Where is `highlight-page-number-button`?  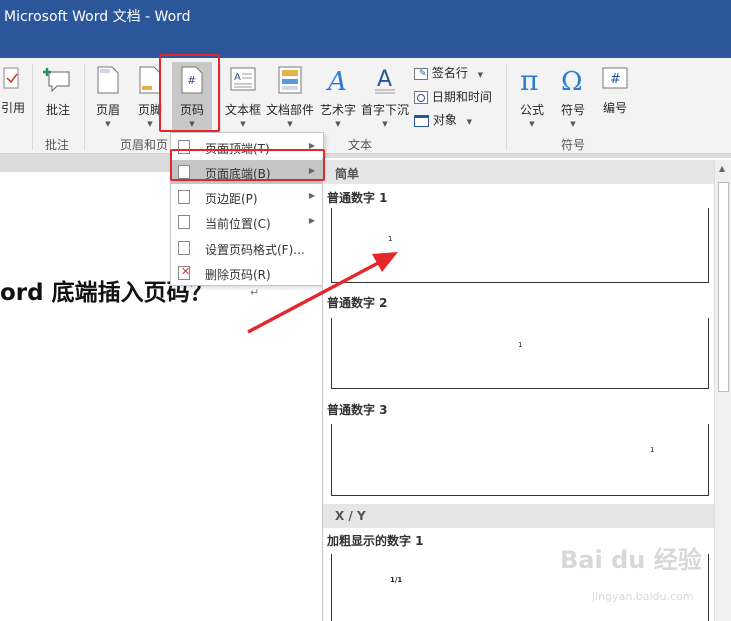 highlight-page-number-button is located at coordinates (189, 93).